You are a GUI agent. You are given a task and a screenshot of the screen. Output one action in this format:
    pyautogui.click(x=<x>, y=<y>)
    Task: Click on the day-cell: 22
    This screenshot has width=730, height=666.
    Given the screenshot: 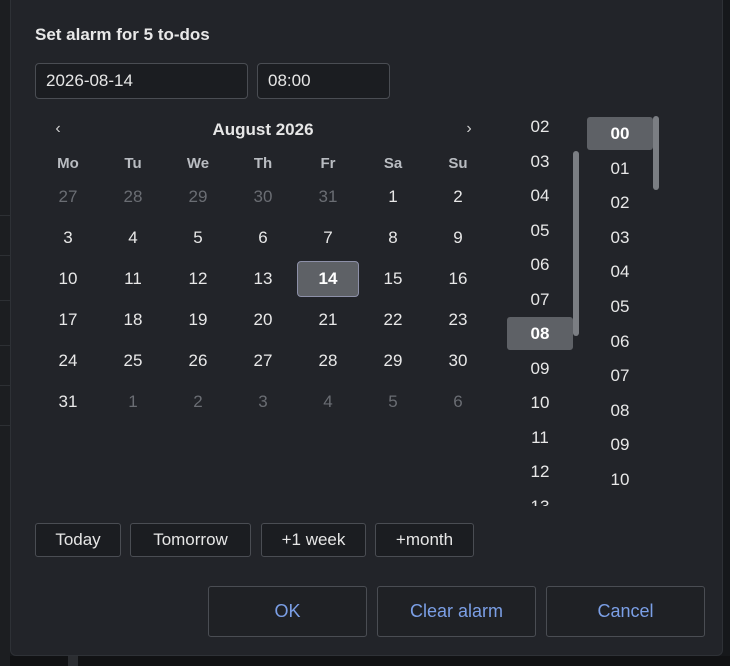 What is the action you would take?
    pyautogui.click(x=393, y=320)
    